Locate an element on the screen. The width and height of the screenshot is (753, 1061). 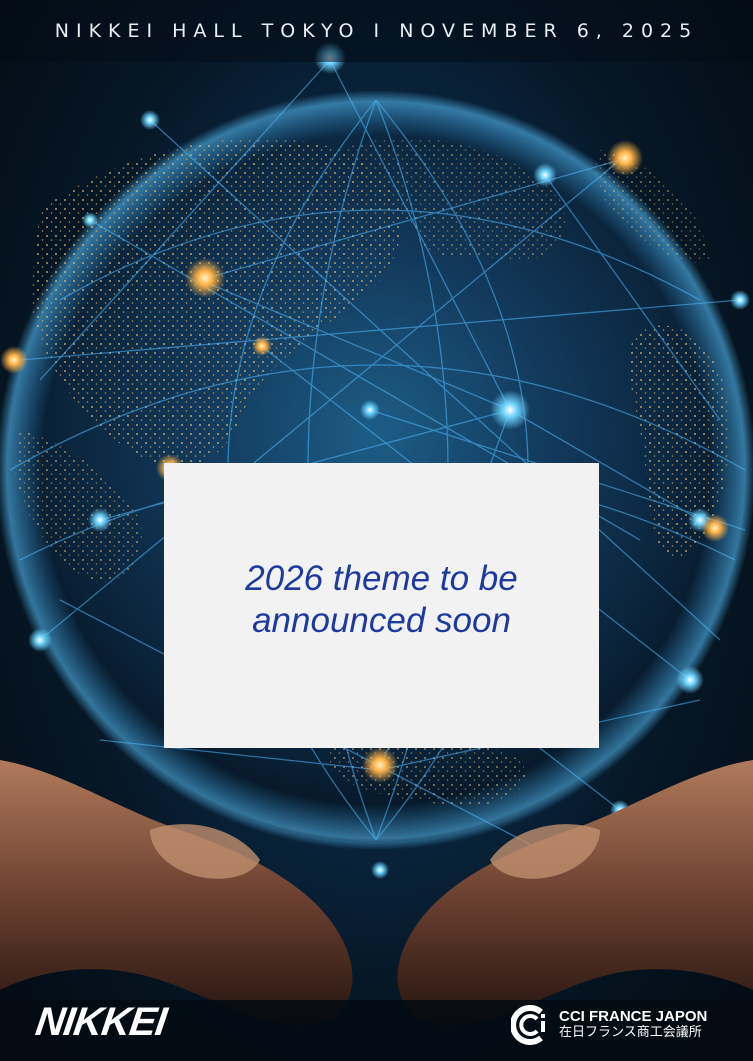
cci-japanese-name: 在日フランス商工会議所 is located at coordinates (630, 1032).